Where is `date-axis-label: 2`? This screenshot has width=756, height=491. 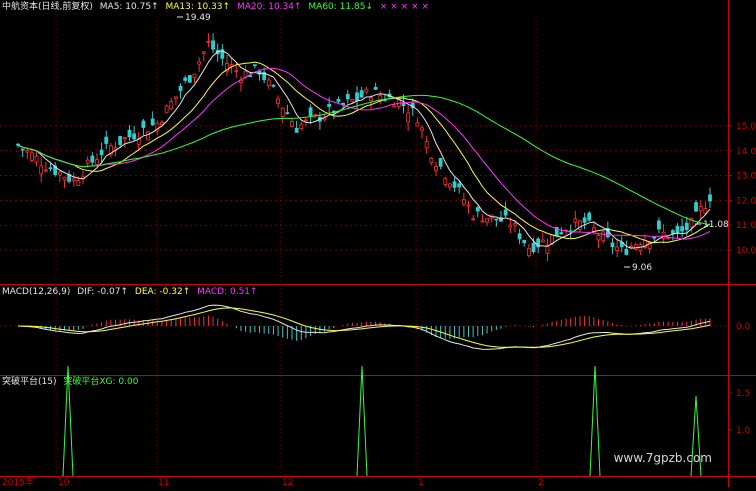 date-axis-label: 2 is located at coordinates (541, 482).